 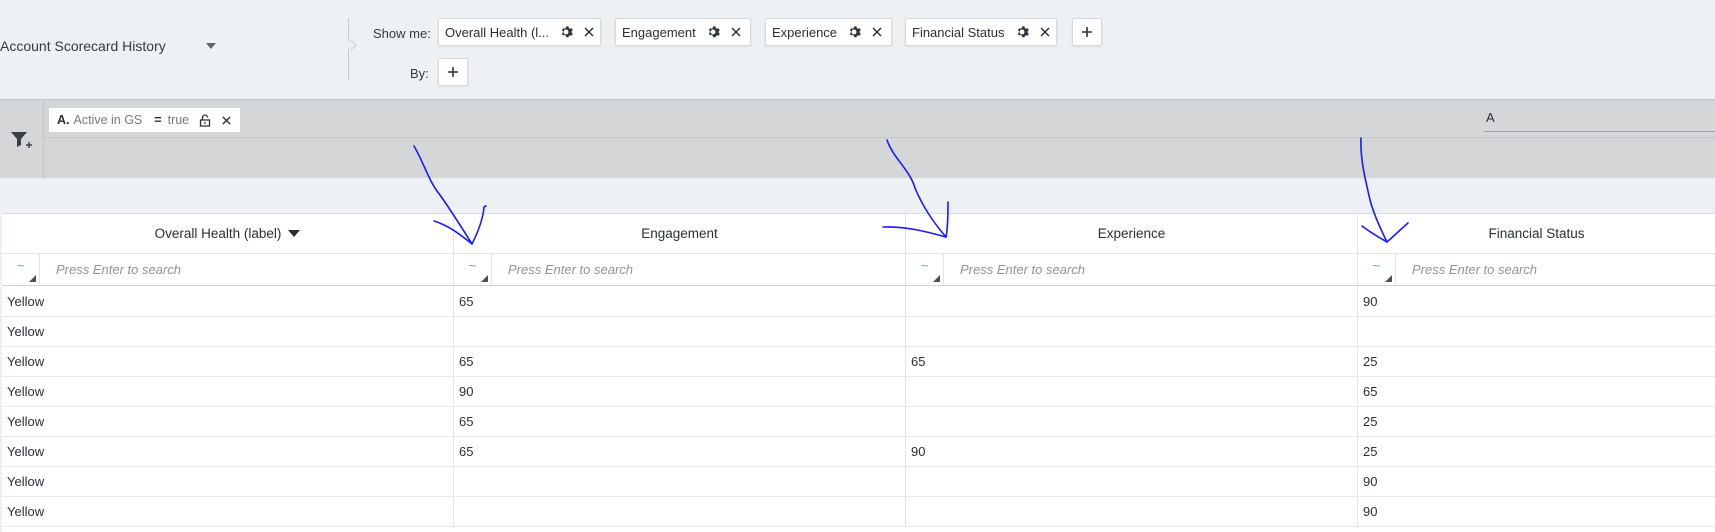 I want to click on report-name: Account Scorecard History, so click(x=83, y=46).